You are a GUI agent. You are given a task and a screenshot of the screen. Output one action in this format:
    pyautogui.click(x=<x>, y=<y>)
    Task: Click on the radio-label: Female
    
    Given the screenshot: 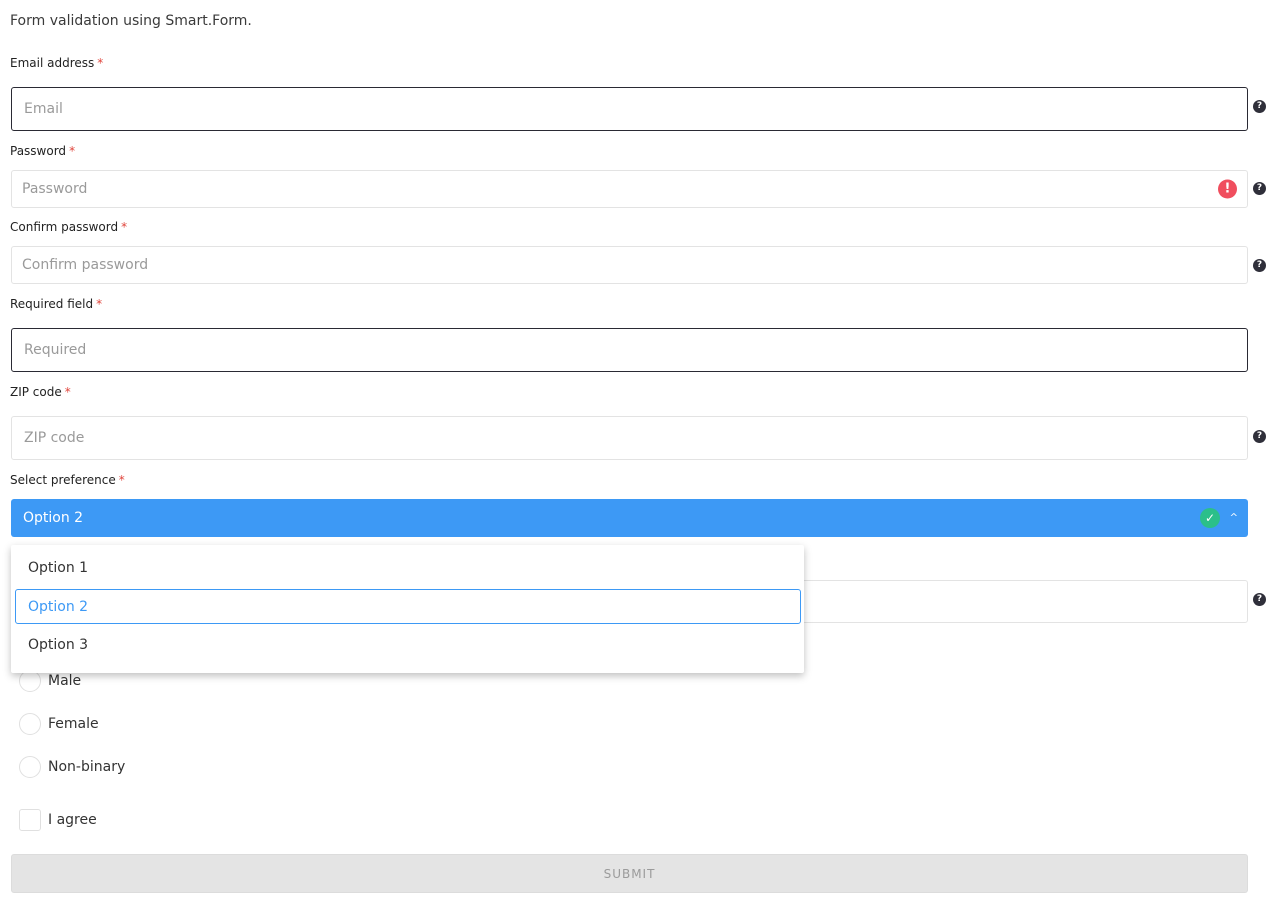 What is the action you would take?
    pyautogui.click(x=73, y=724)
    